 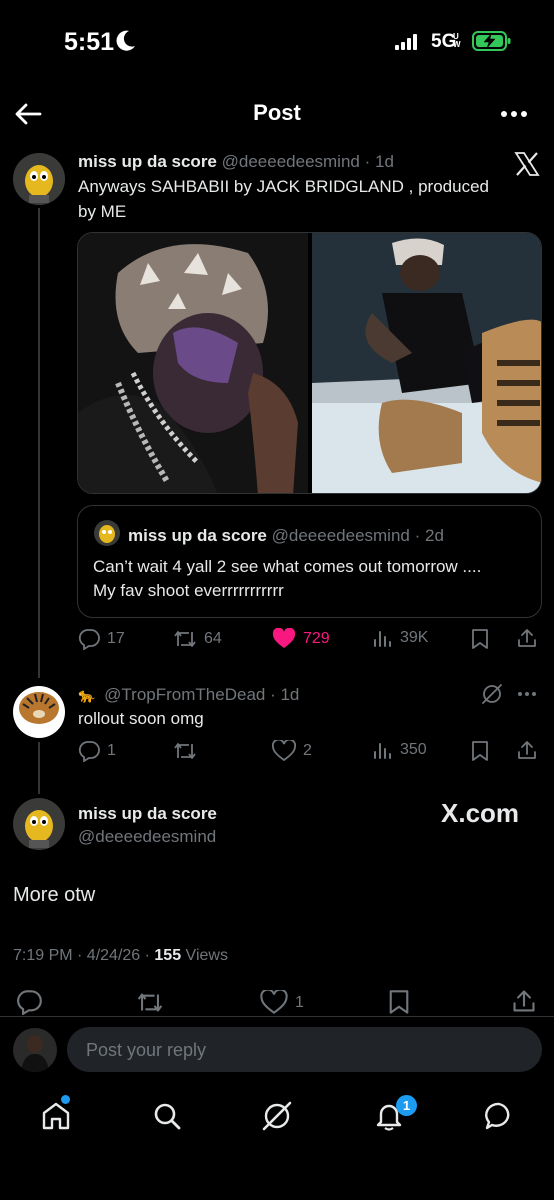 I want to click on post-header: miss up da score @deeeedeesmind · 1d, so click(x=236, y=162).